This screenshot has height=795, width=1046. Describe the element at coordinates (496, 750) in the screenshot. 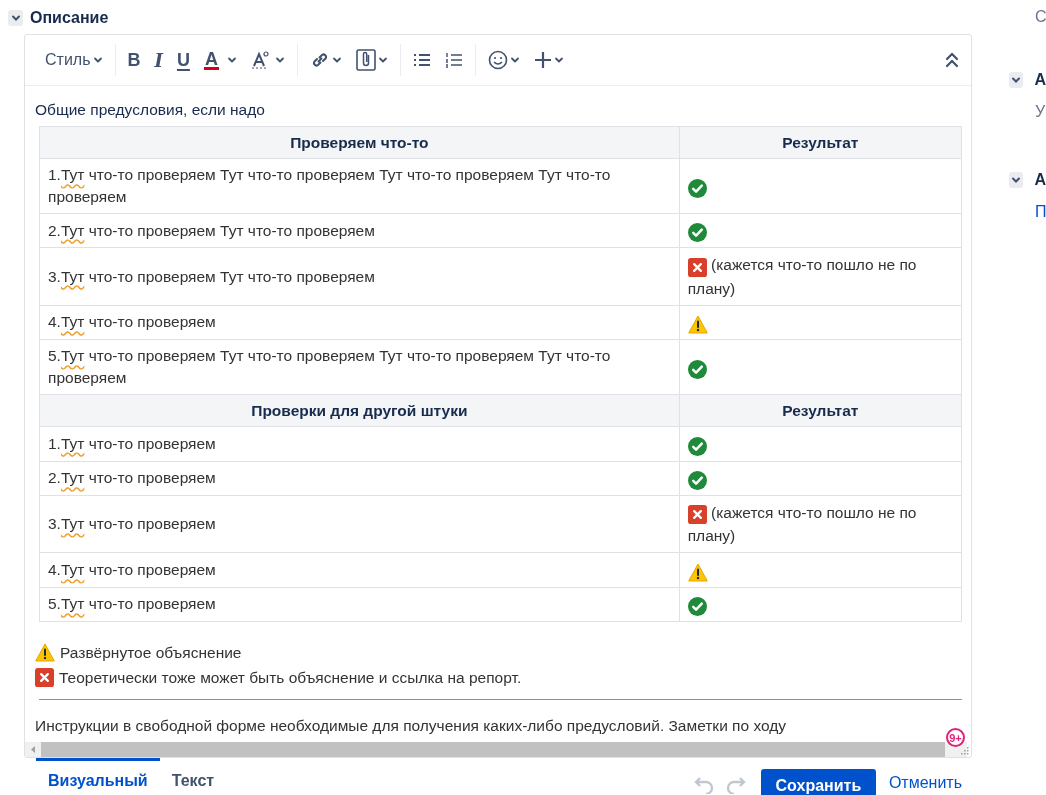

I see `horizontal-scrollbar` at that location.